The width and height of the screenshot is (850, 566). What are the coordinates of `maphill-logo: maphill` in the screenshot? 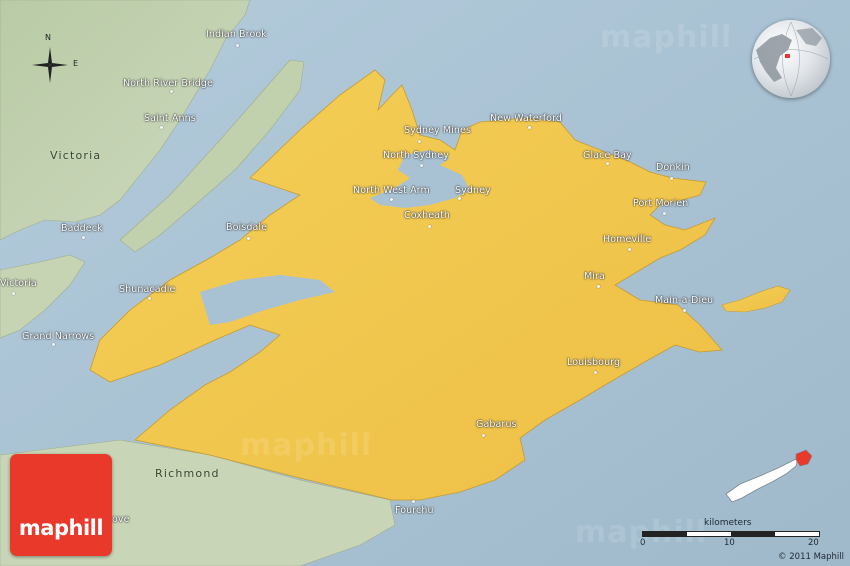 It's located at (61, 505).